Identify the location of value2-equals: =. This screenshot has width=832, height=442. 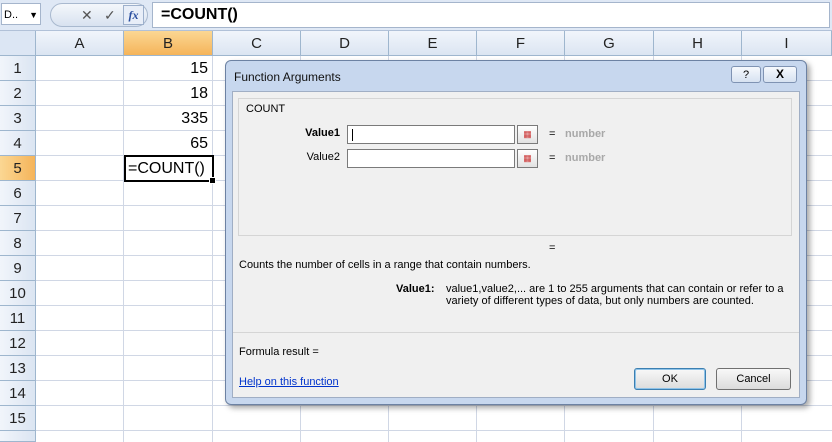
(552, 158).